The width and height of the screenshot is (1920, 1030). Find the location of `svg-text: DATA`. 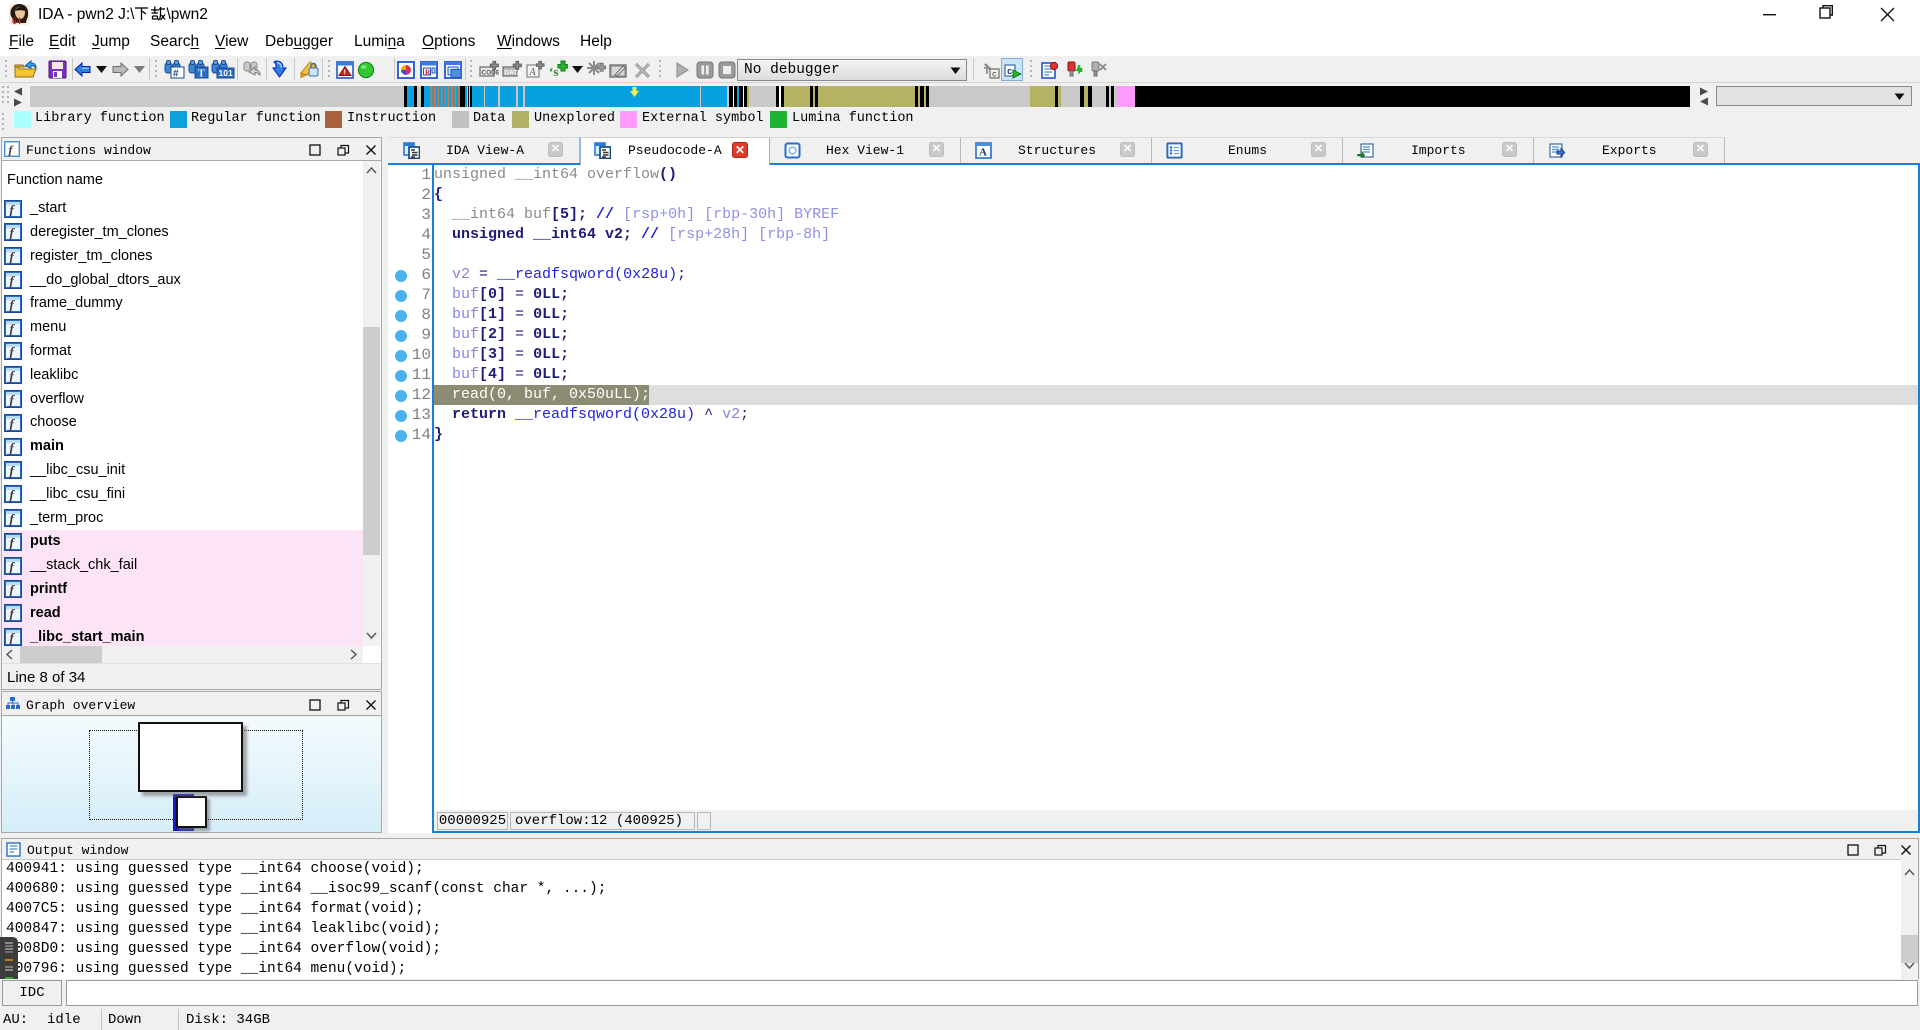

svg-text: DATA is located at coordinates (512, 72).